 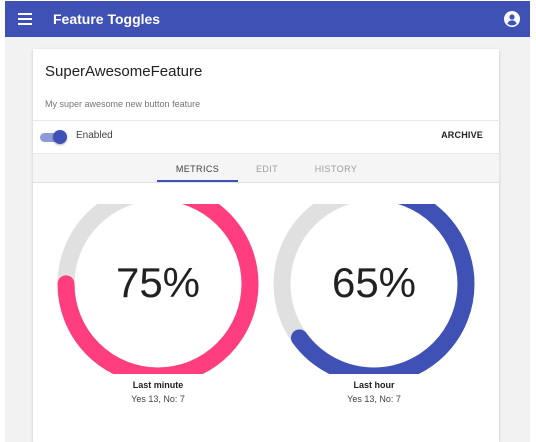 I want to click on toggle-row: Enabled ARCHIVE, so click(x=266, y=137).